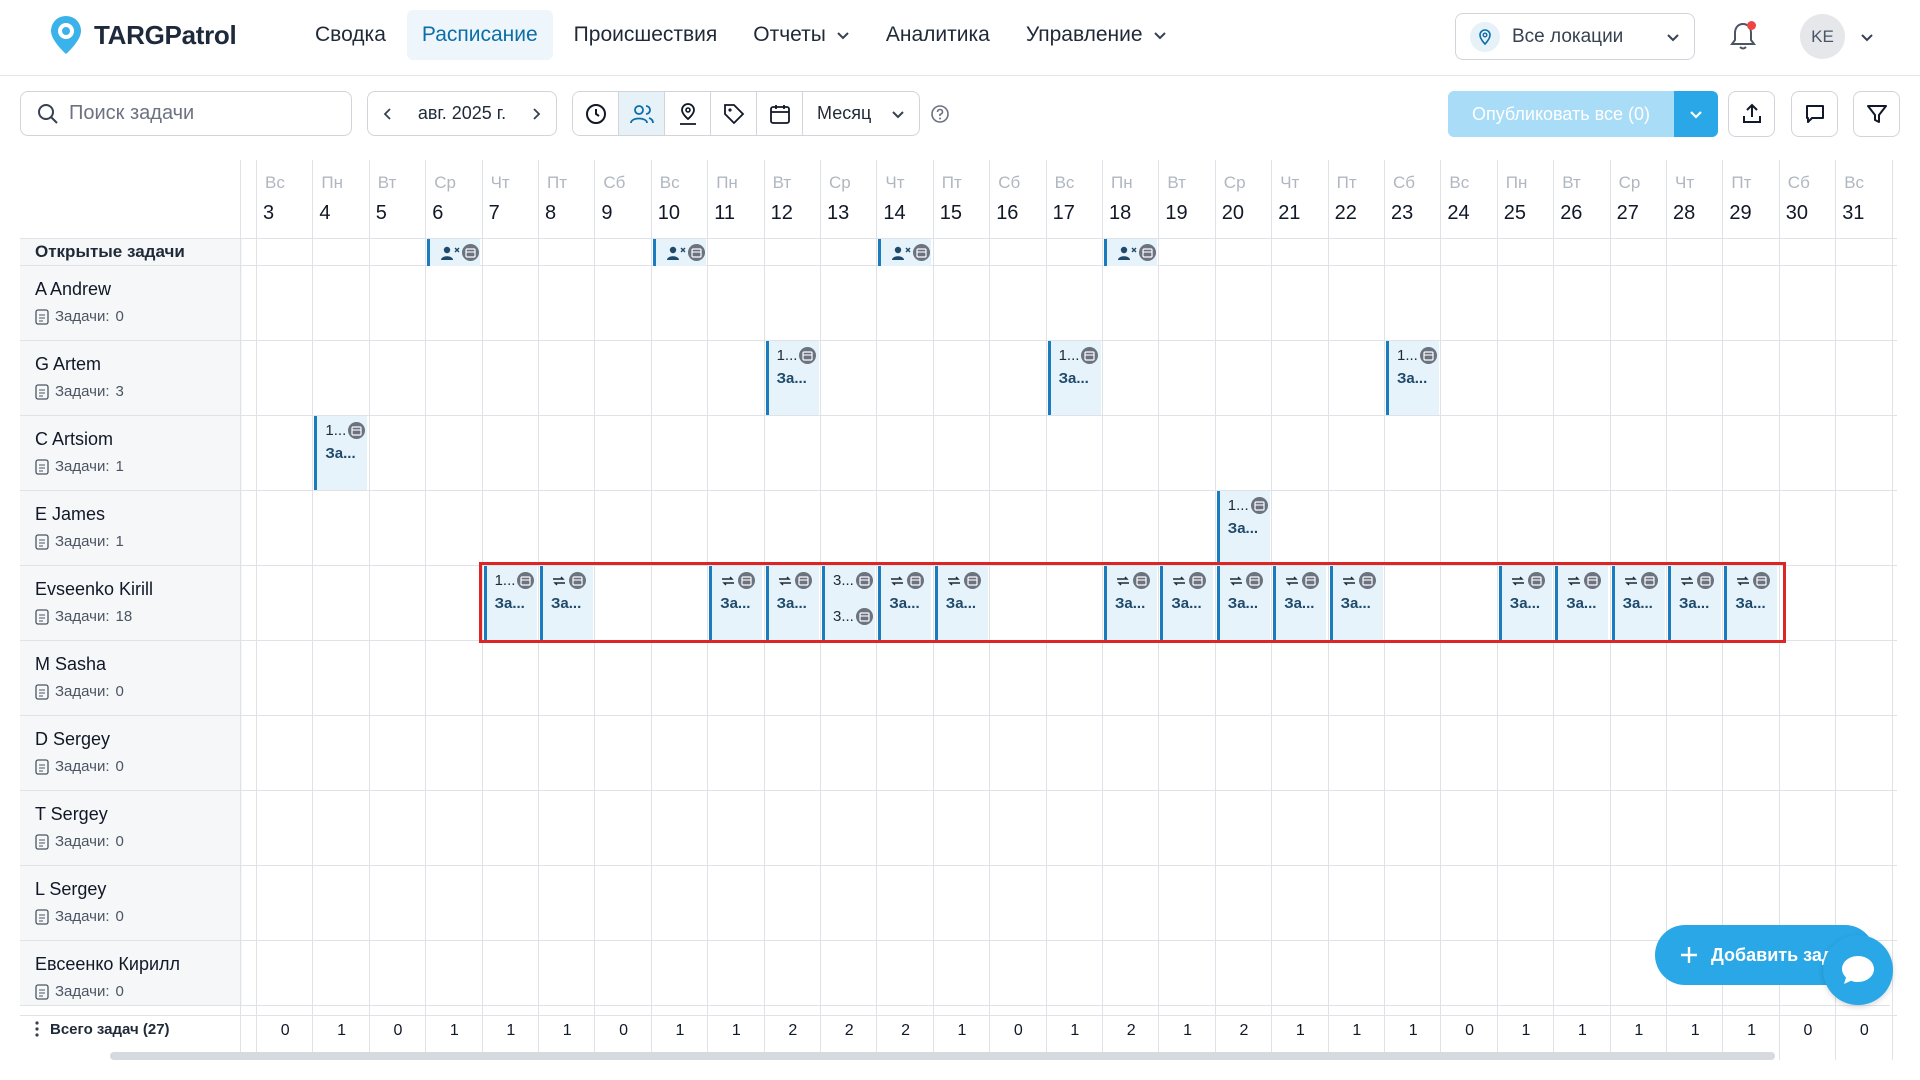 This screenshot has height=1080, width=1920. I want to click on day-header: Сб9, so click(623, 199).